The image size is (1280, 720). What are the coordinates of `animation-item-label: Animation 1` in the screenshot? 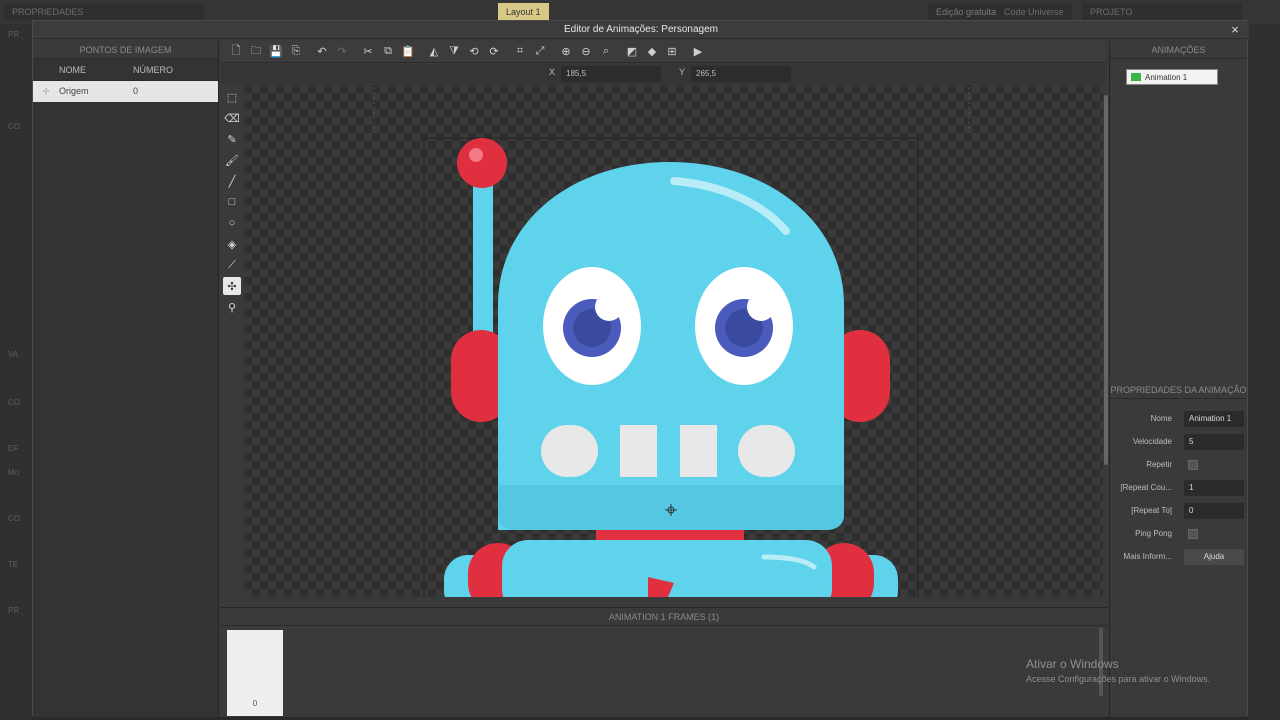 It's located at (1166, 77).